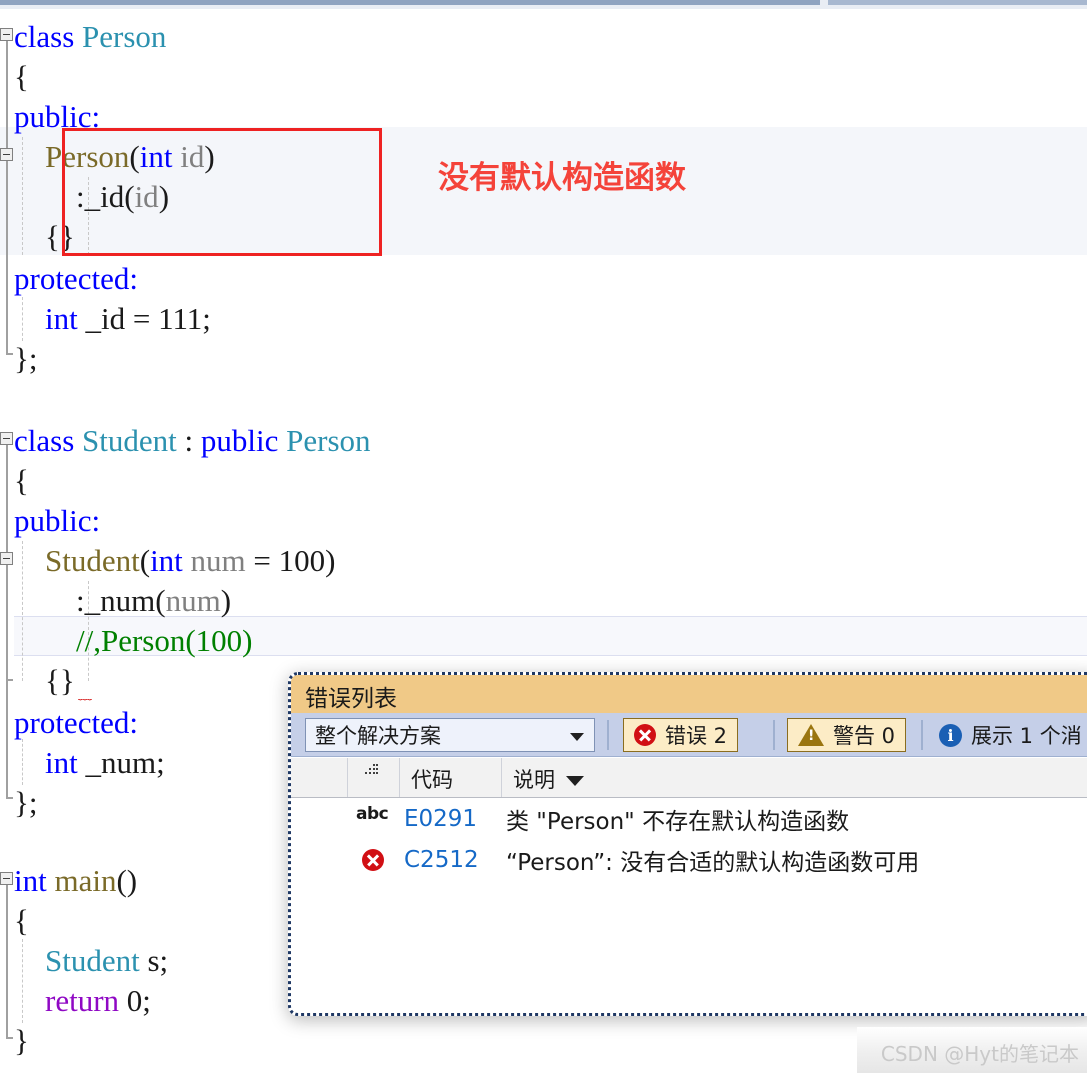 The height and width of the screenshot is (1073, 1087). I want to click on filter-warnings-button: 警告 0, so click(847, 735).